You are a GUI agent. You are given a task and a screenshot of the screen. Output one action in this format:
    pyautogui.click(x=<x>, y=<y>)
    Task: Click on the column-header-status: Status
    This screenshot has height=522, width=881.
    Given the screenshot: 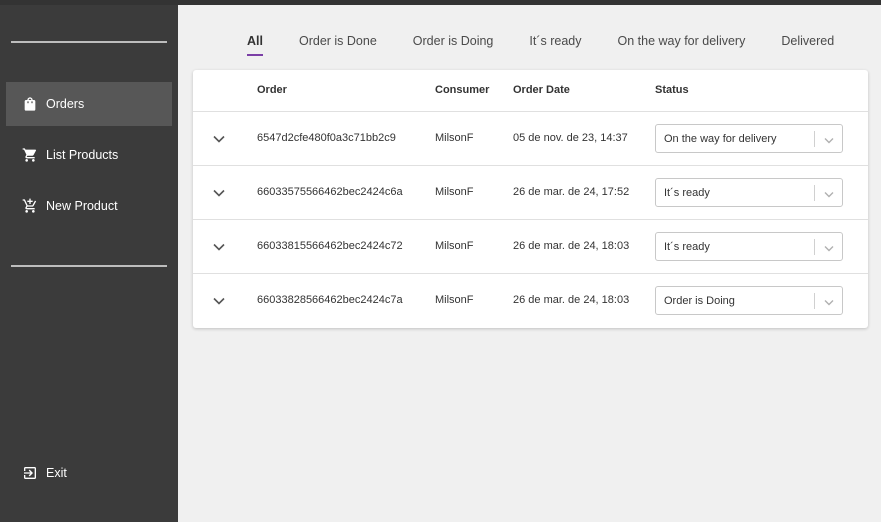 What is the action you would take?
    pyautogui.click(x=672, y=90)
    